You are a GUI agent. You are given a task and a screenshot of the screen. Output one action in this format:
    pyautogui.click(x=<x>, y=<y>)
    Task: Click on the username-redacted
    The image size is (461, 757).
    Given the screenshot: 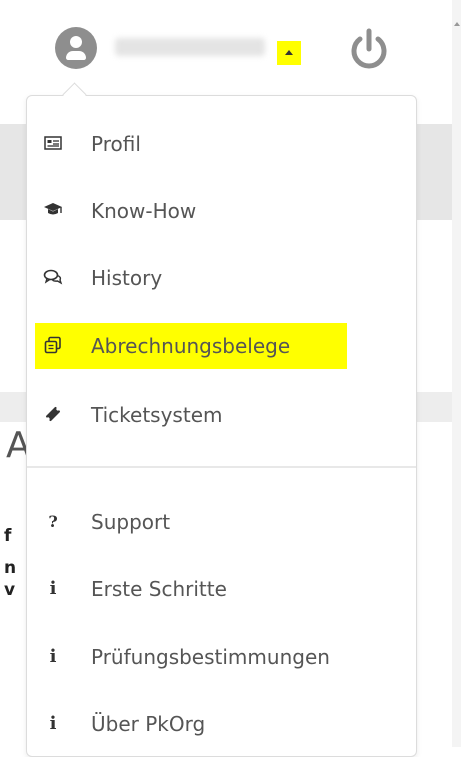 What is the action you would take?
    pyautogui.click(x=190, y=47)
    